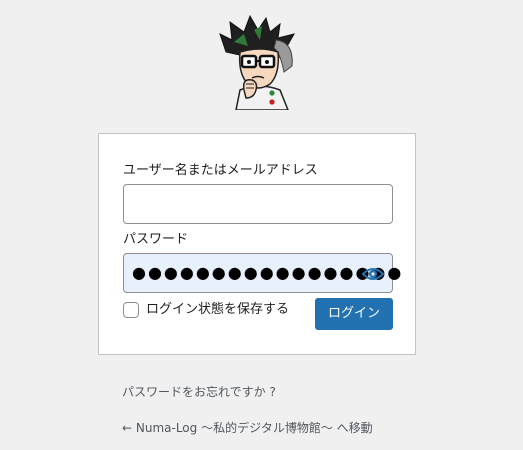 The height and width of the screenshot is (450, 523). Describe the element at coordinates (354, 314) in the screenshot. I see `login-button: ログイン` at that location.